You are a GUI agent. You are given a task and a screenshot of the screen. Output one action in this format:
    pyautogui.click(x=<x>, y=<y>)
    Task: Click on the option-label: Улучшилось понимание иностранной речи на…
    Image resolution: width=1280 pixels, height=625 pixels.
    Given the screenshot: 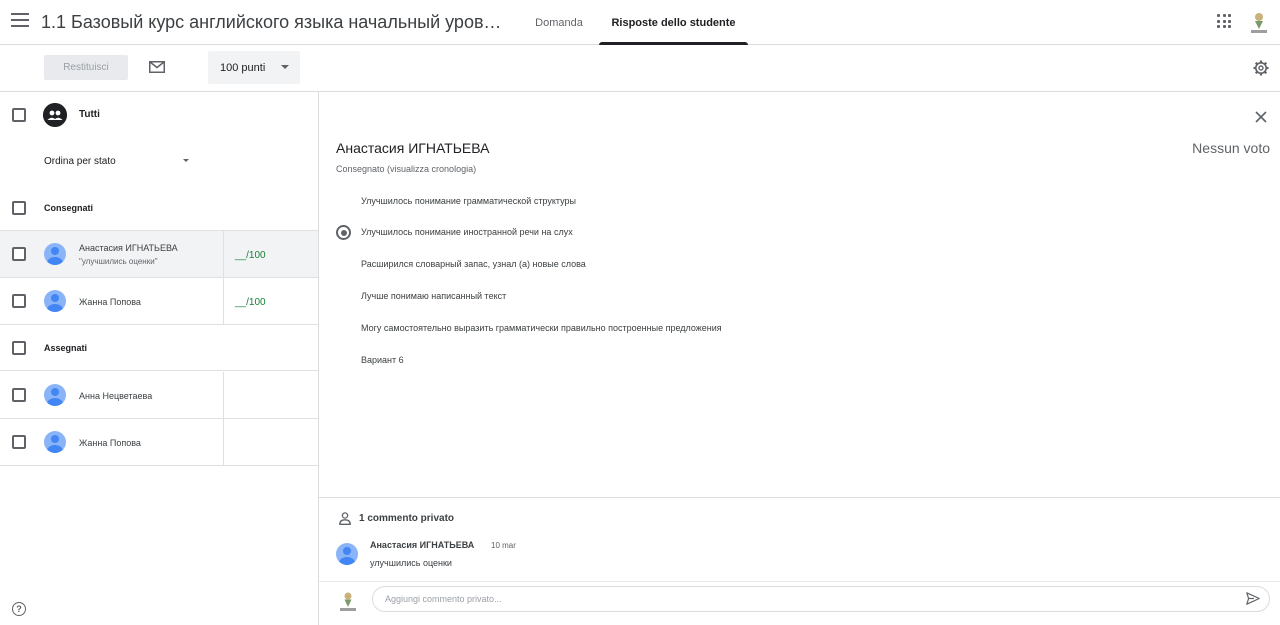 What is the action you would take?
    pyautogui.click(x=467, y=232)
    